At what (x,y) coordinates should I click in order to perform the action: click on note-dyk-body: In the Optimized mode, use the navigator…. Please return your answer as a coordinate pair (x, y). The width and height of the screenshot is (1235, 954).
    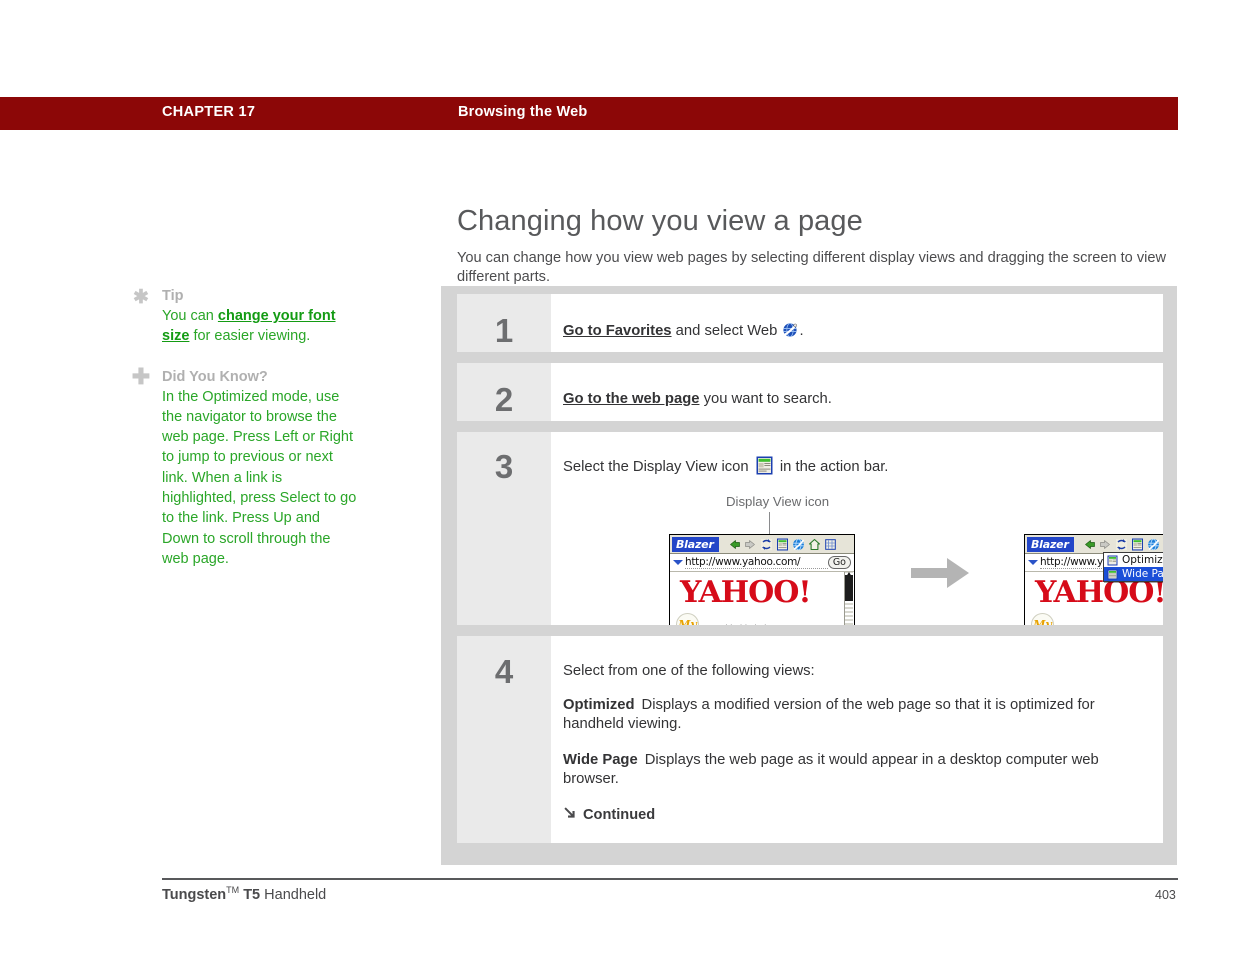
    Looking at the image, I should click on (259, 477).